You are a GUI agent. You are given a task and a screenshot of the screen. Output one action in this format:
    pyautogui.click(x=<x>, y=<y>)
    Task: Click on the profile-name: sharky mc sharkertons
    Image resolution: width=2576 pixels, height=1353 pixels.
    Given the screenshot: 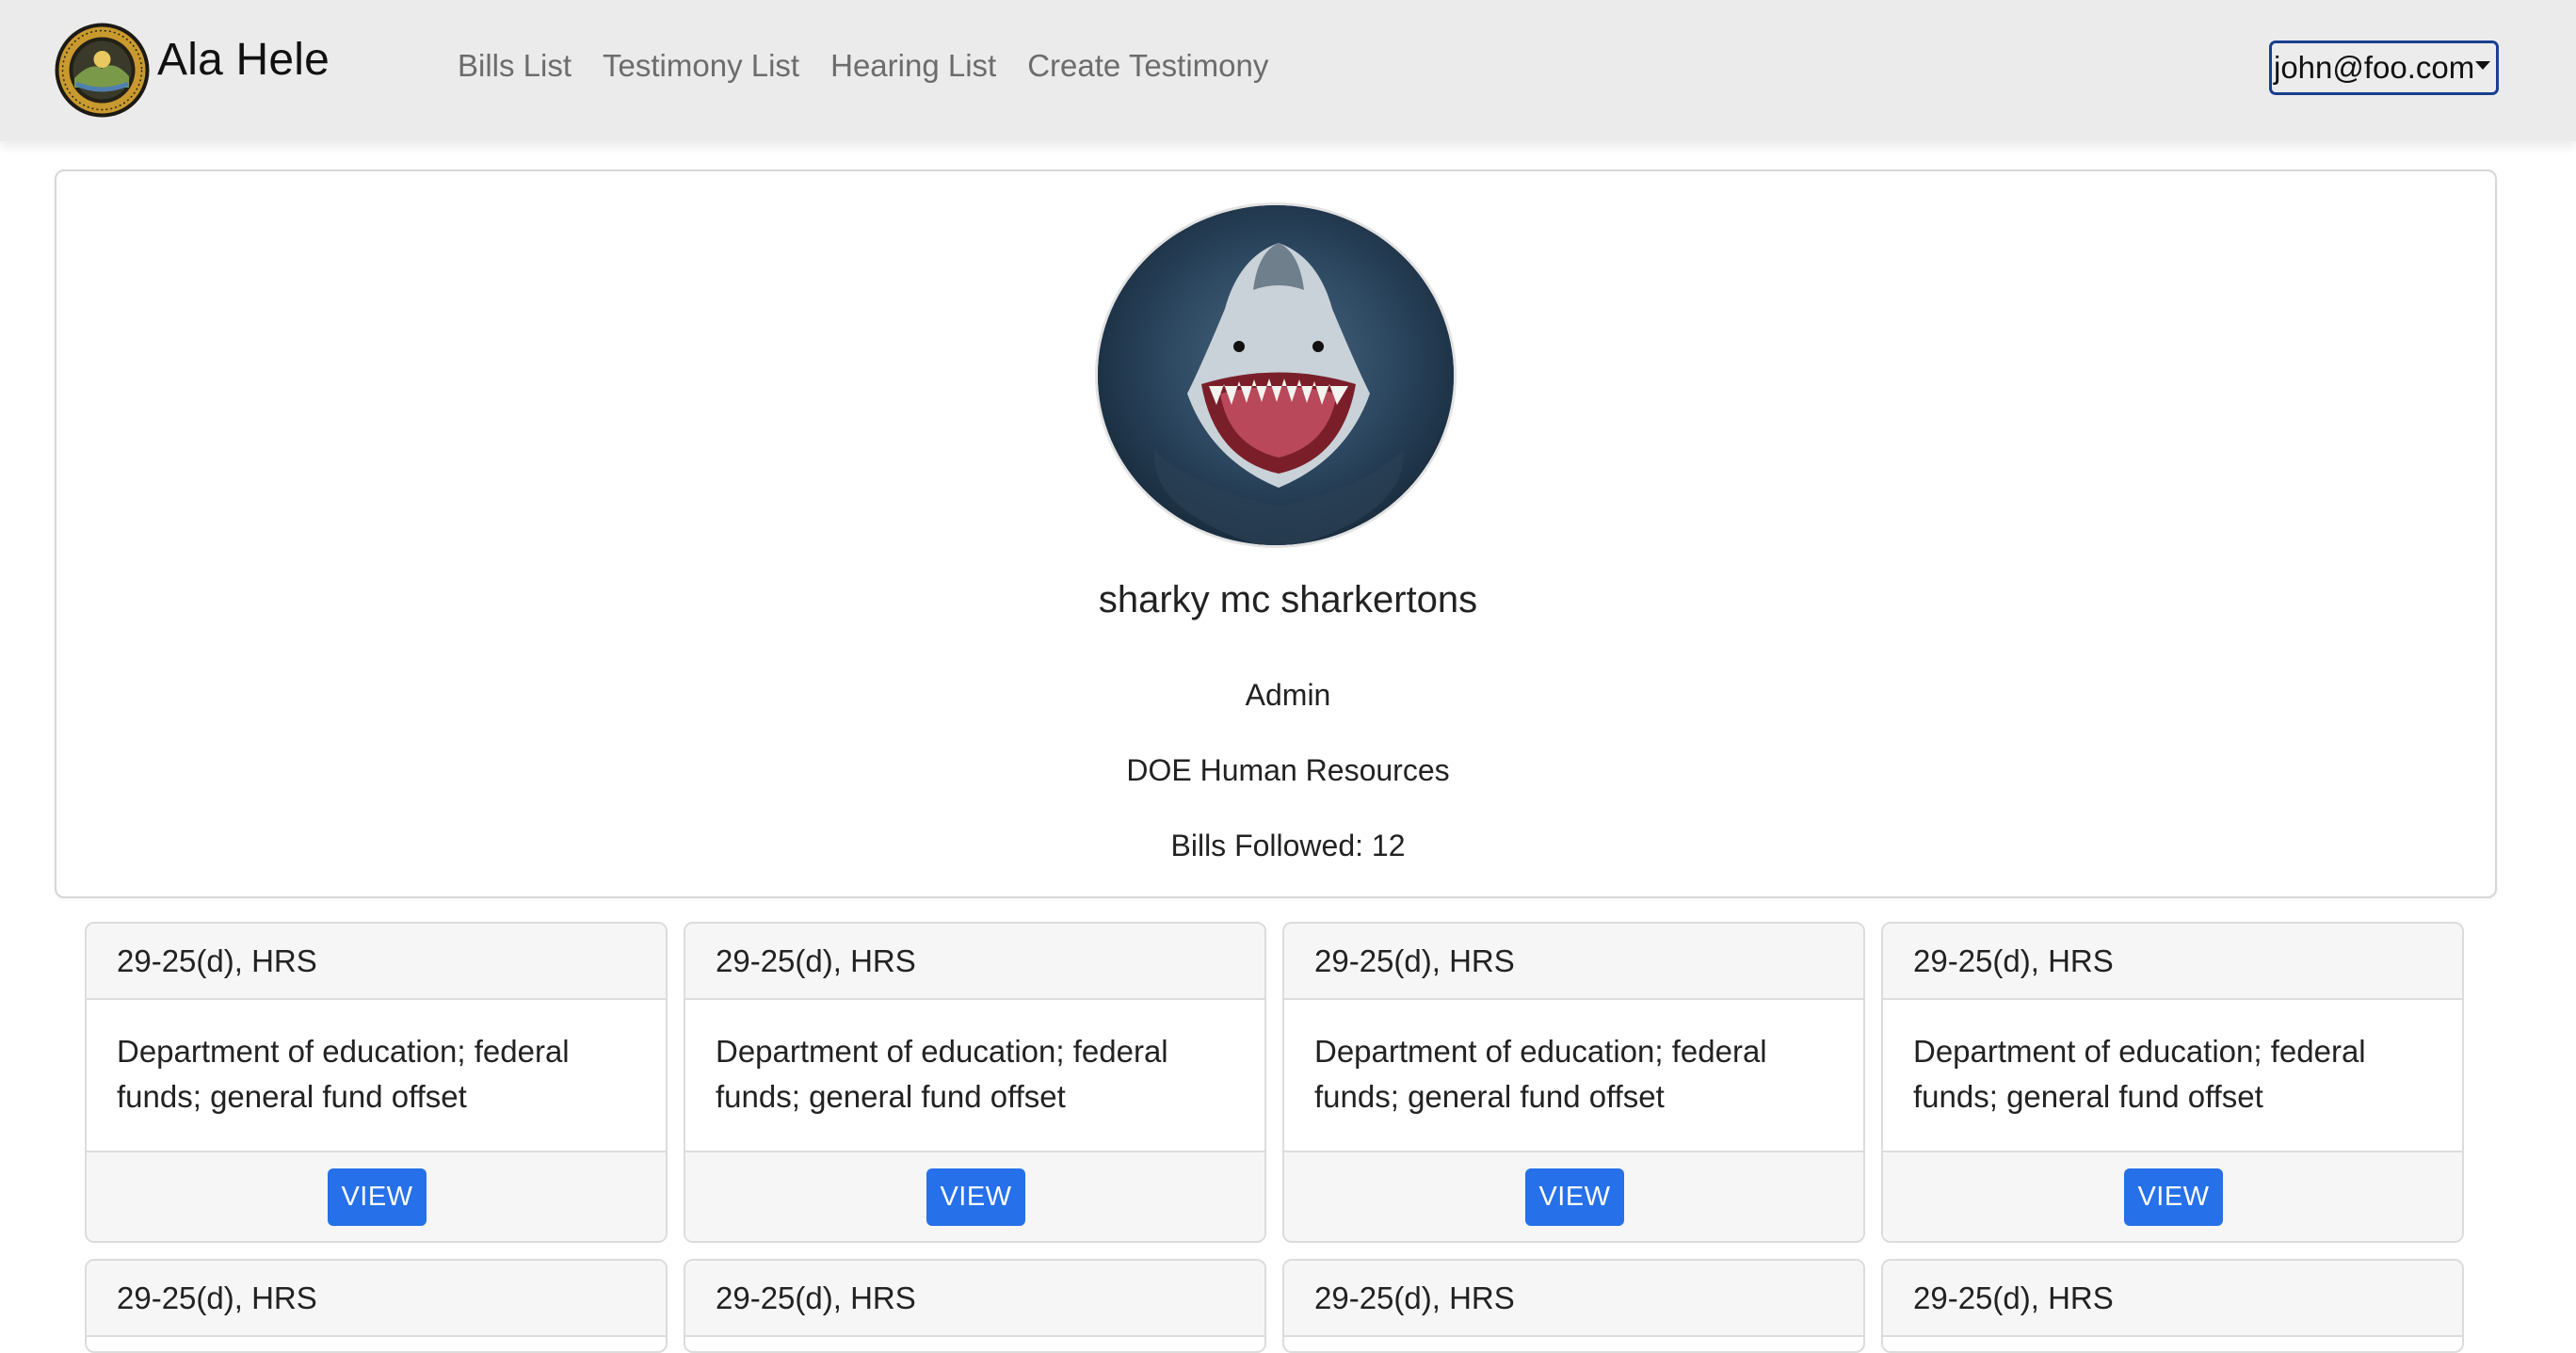 What is the action you would take?
    pyautogui.click(x=1288, y=599)
    